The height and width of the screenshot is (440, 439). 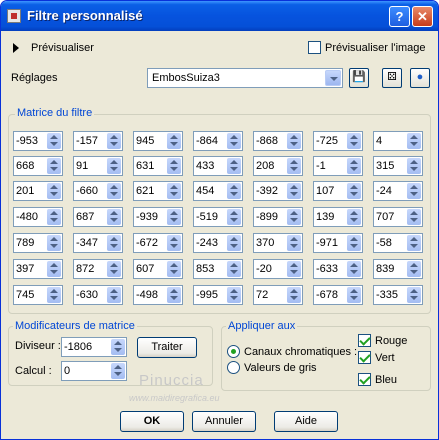 I want to click on matrix-cell: 107, so click(x=338, y=191).